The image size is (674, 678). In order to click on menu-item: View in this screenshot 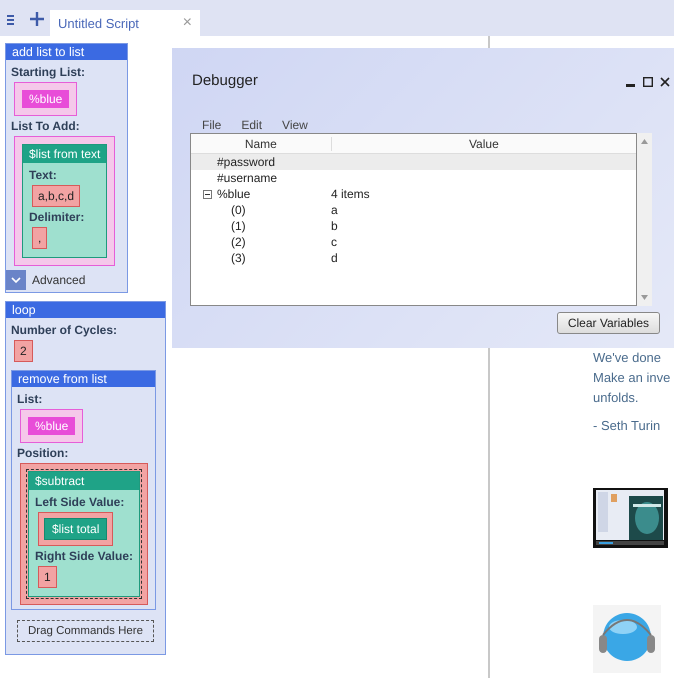, I will do `click(295, 125)`.